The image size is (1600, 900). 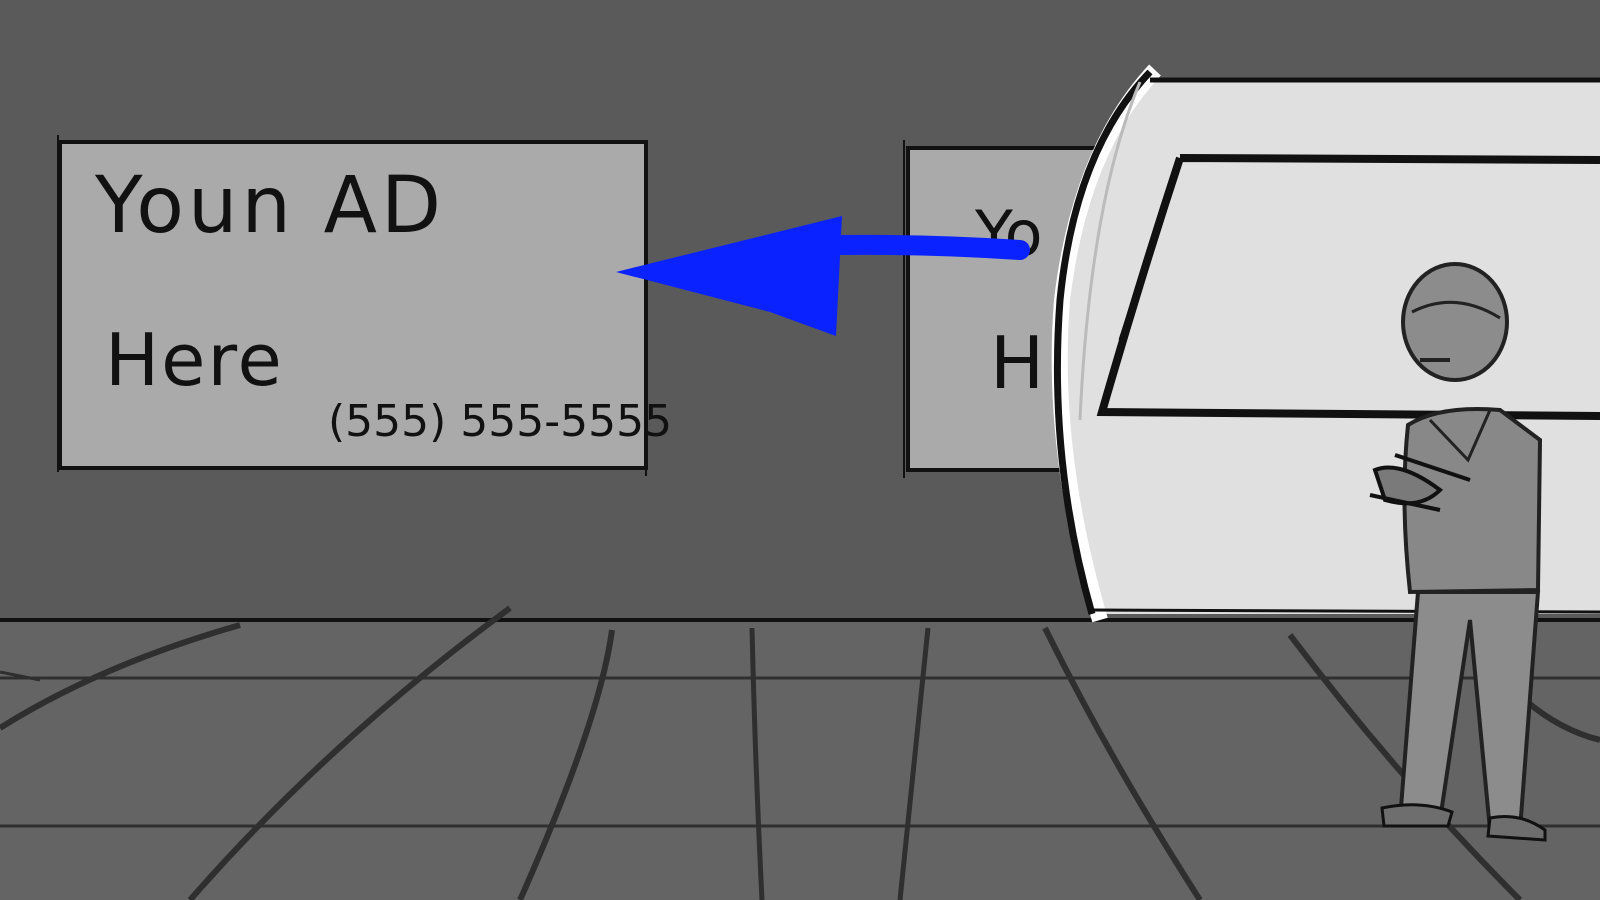 I want to click on ad-phone-number: (555) 555-5555, so click(x=500, y=421).